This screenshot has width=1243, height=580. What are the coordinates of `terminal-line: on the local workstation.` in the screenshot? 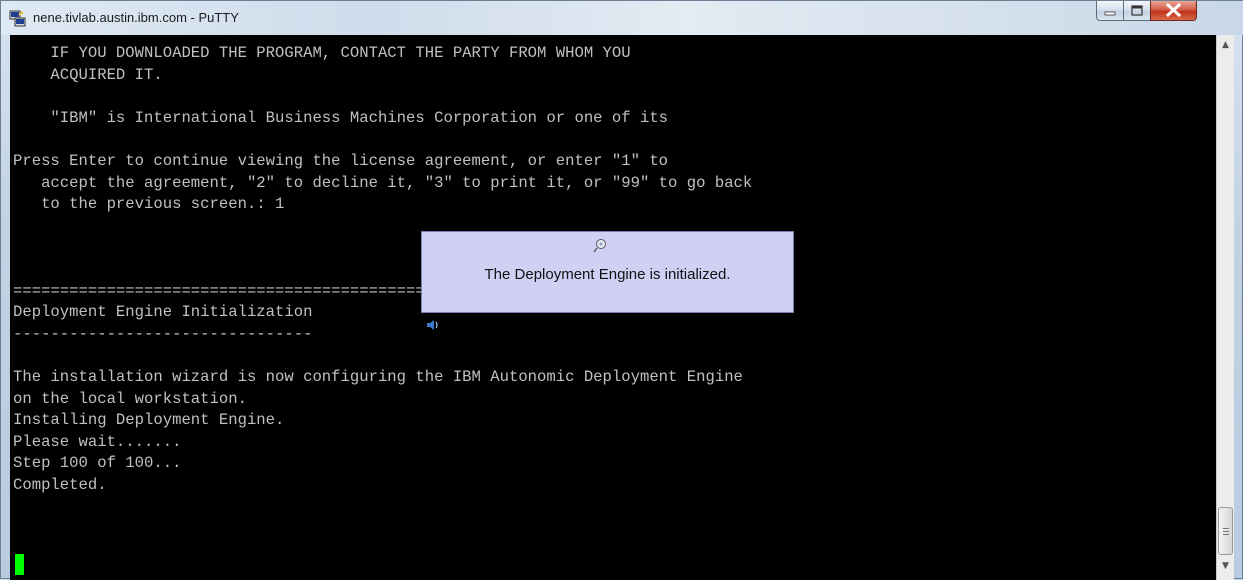 It's located at (130, 398).